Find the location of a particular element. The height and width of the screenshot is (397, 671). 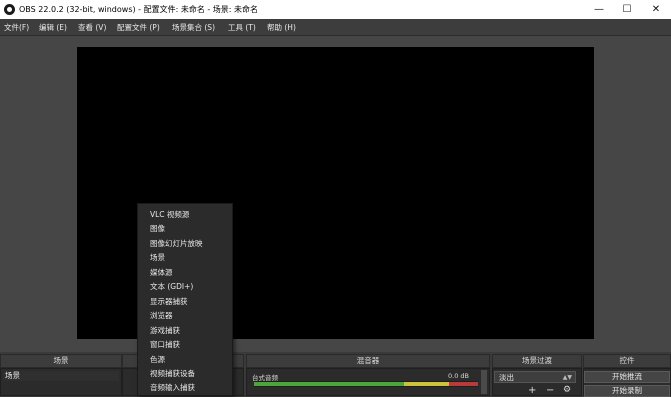

obs-logo-icon is located at coordinates (9, 9).